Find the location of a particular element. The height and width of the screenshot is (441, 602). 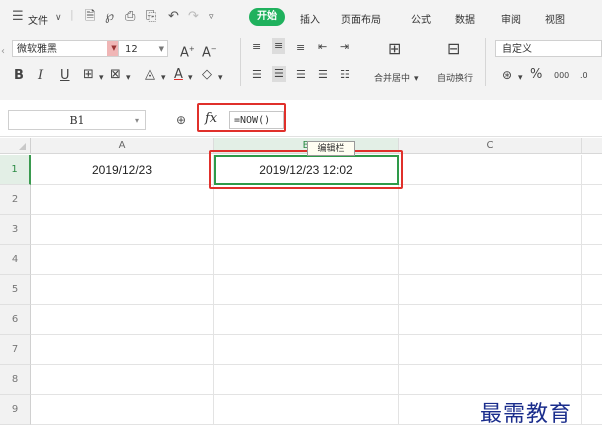

save-icon: 🗎 is located at coordinates (90, 17).